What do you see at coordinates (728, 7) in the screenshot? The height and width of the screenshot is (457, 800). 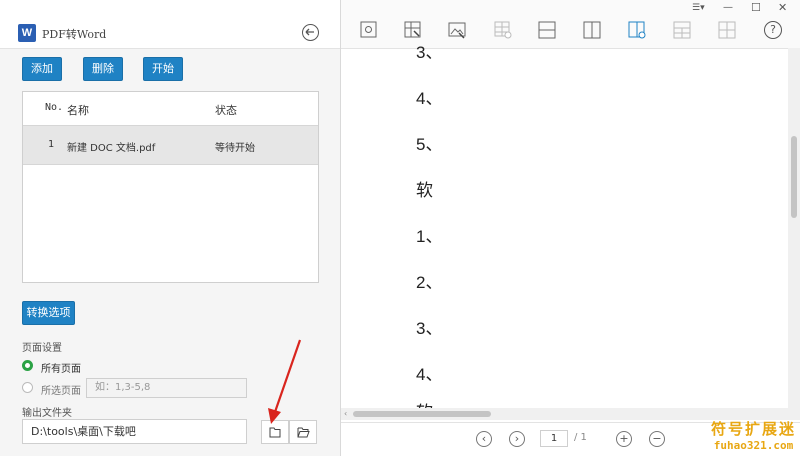 I see `minimize-icon: —` at bounding box center [728, 7].